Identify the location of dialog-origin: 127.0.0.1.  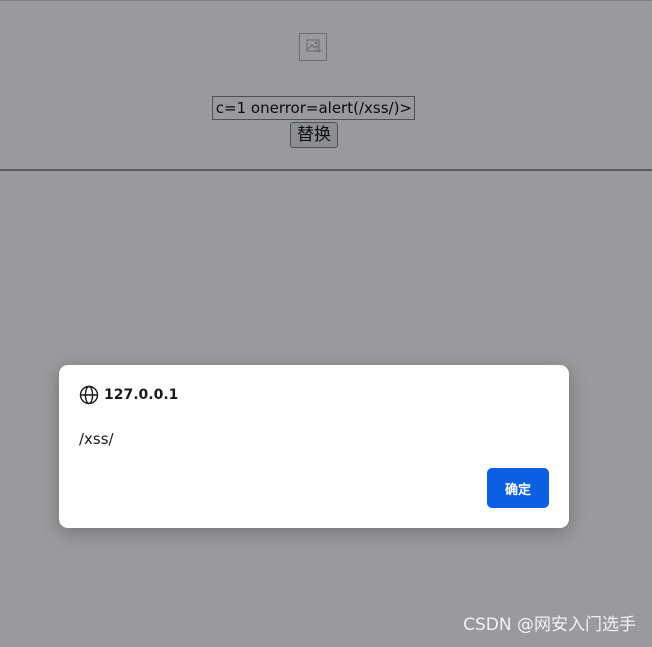
(141, 395).